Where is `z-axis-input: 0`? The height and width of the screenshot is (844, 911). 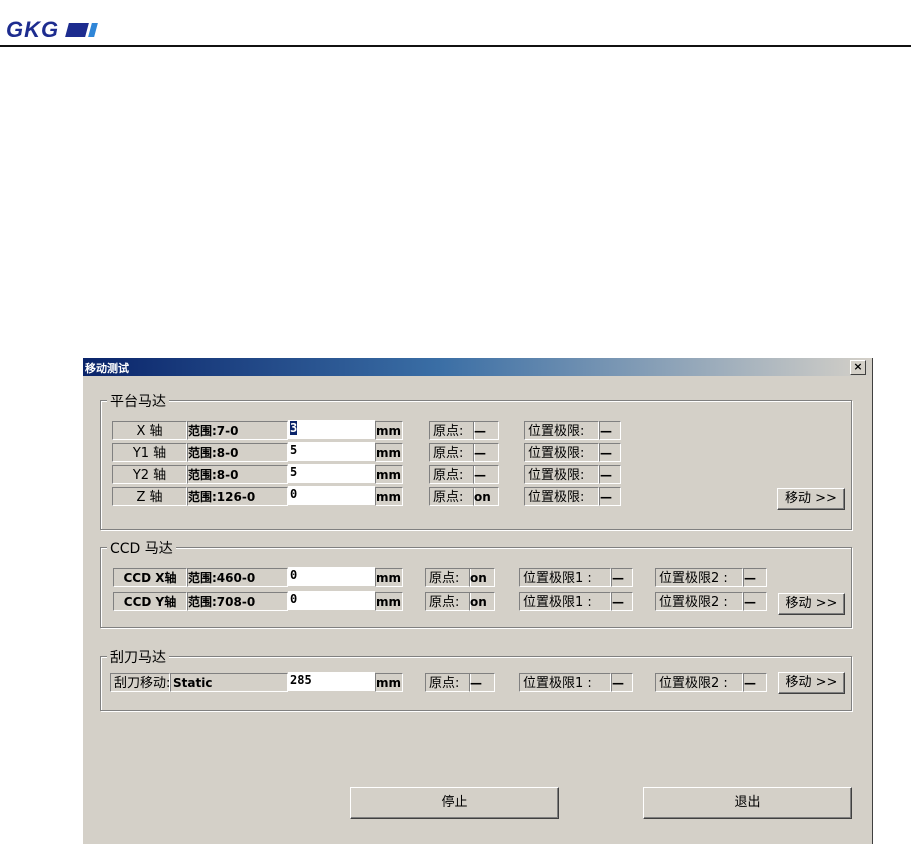
z-axis-input: 0 is located at coordinates (331, 496).